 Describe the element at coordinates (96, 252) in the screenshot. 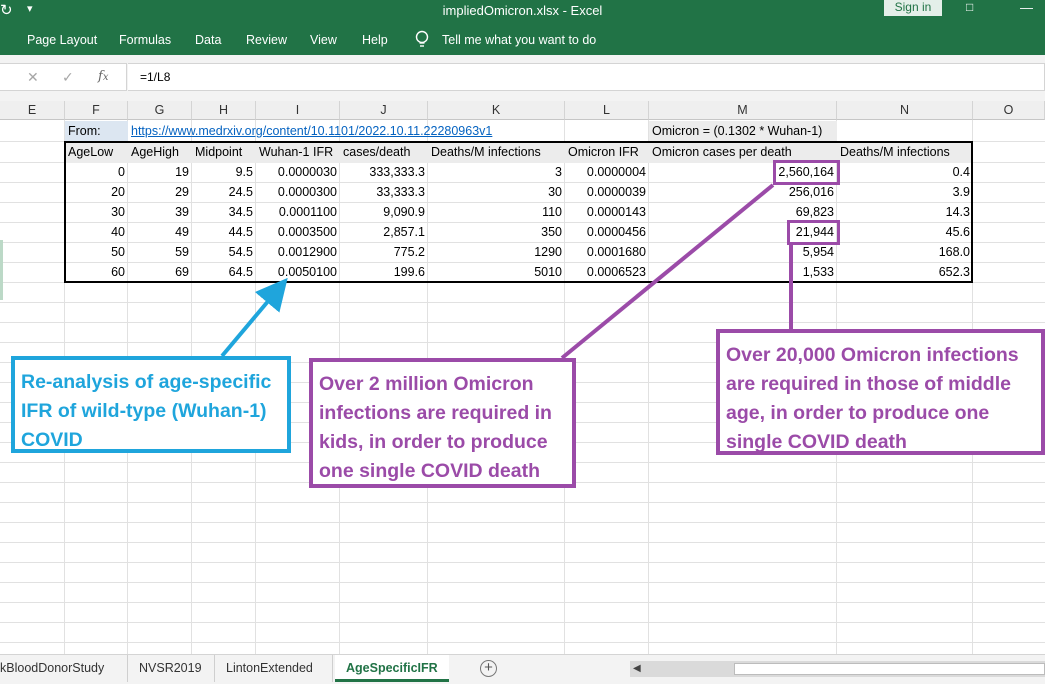

I see `table-cell: 50` at that location.